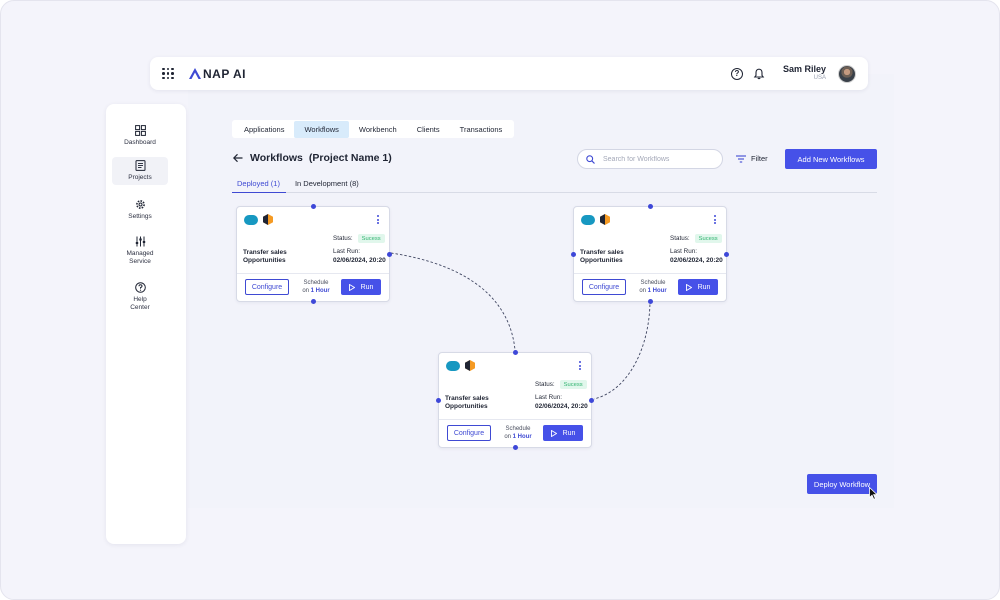  I want to click on deploy-workflow-button: Deploy Workflow, so click(842, 484).